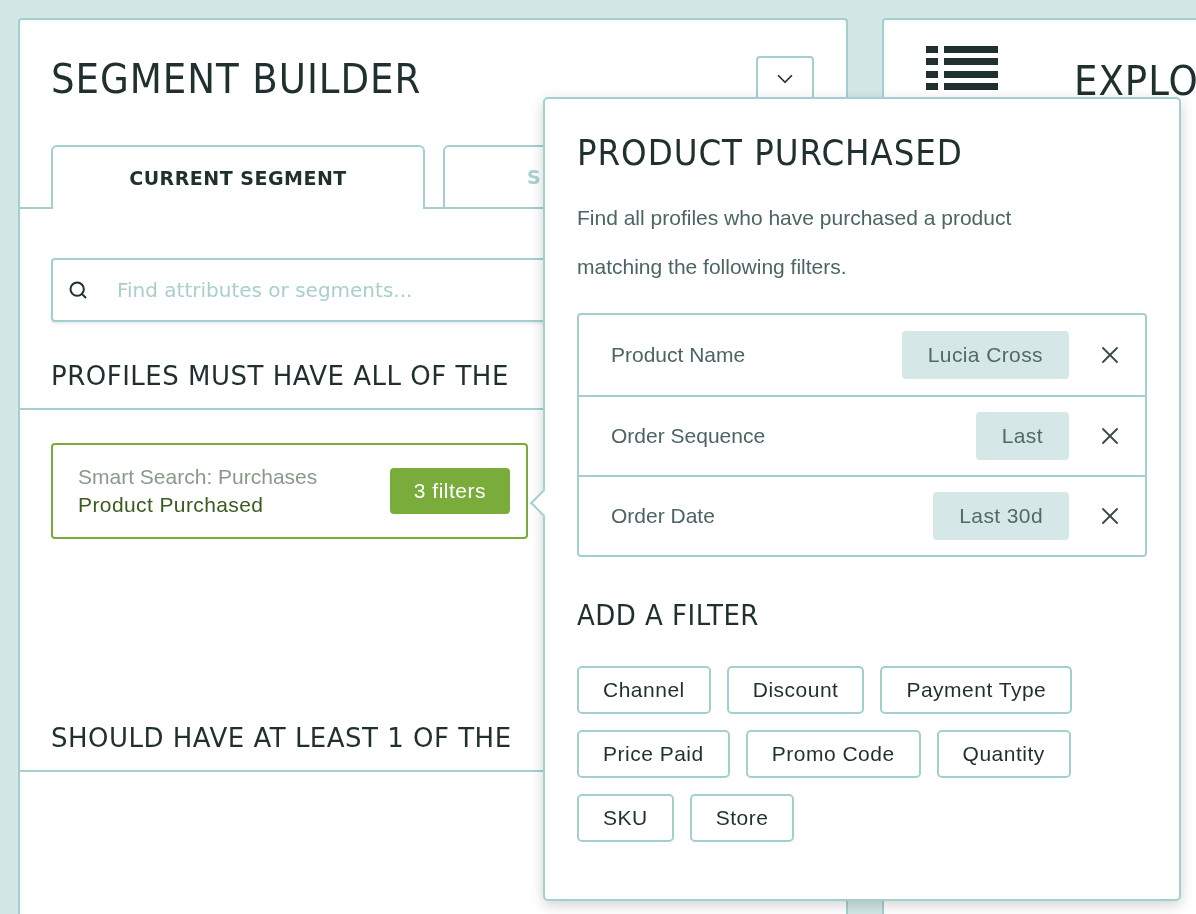  Describe the element at coordinates (679, 355) in the screenshot. I see `filter-label: Product Name` at that location.